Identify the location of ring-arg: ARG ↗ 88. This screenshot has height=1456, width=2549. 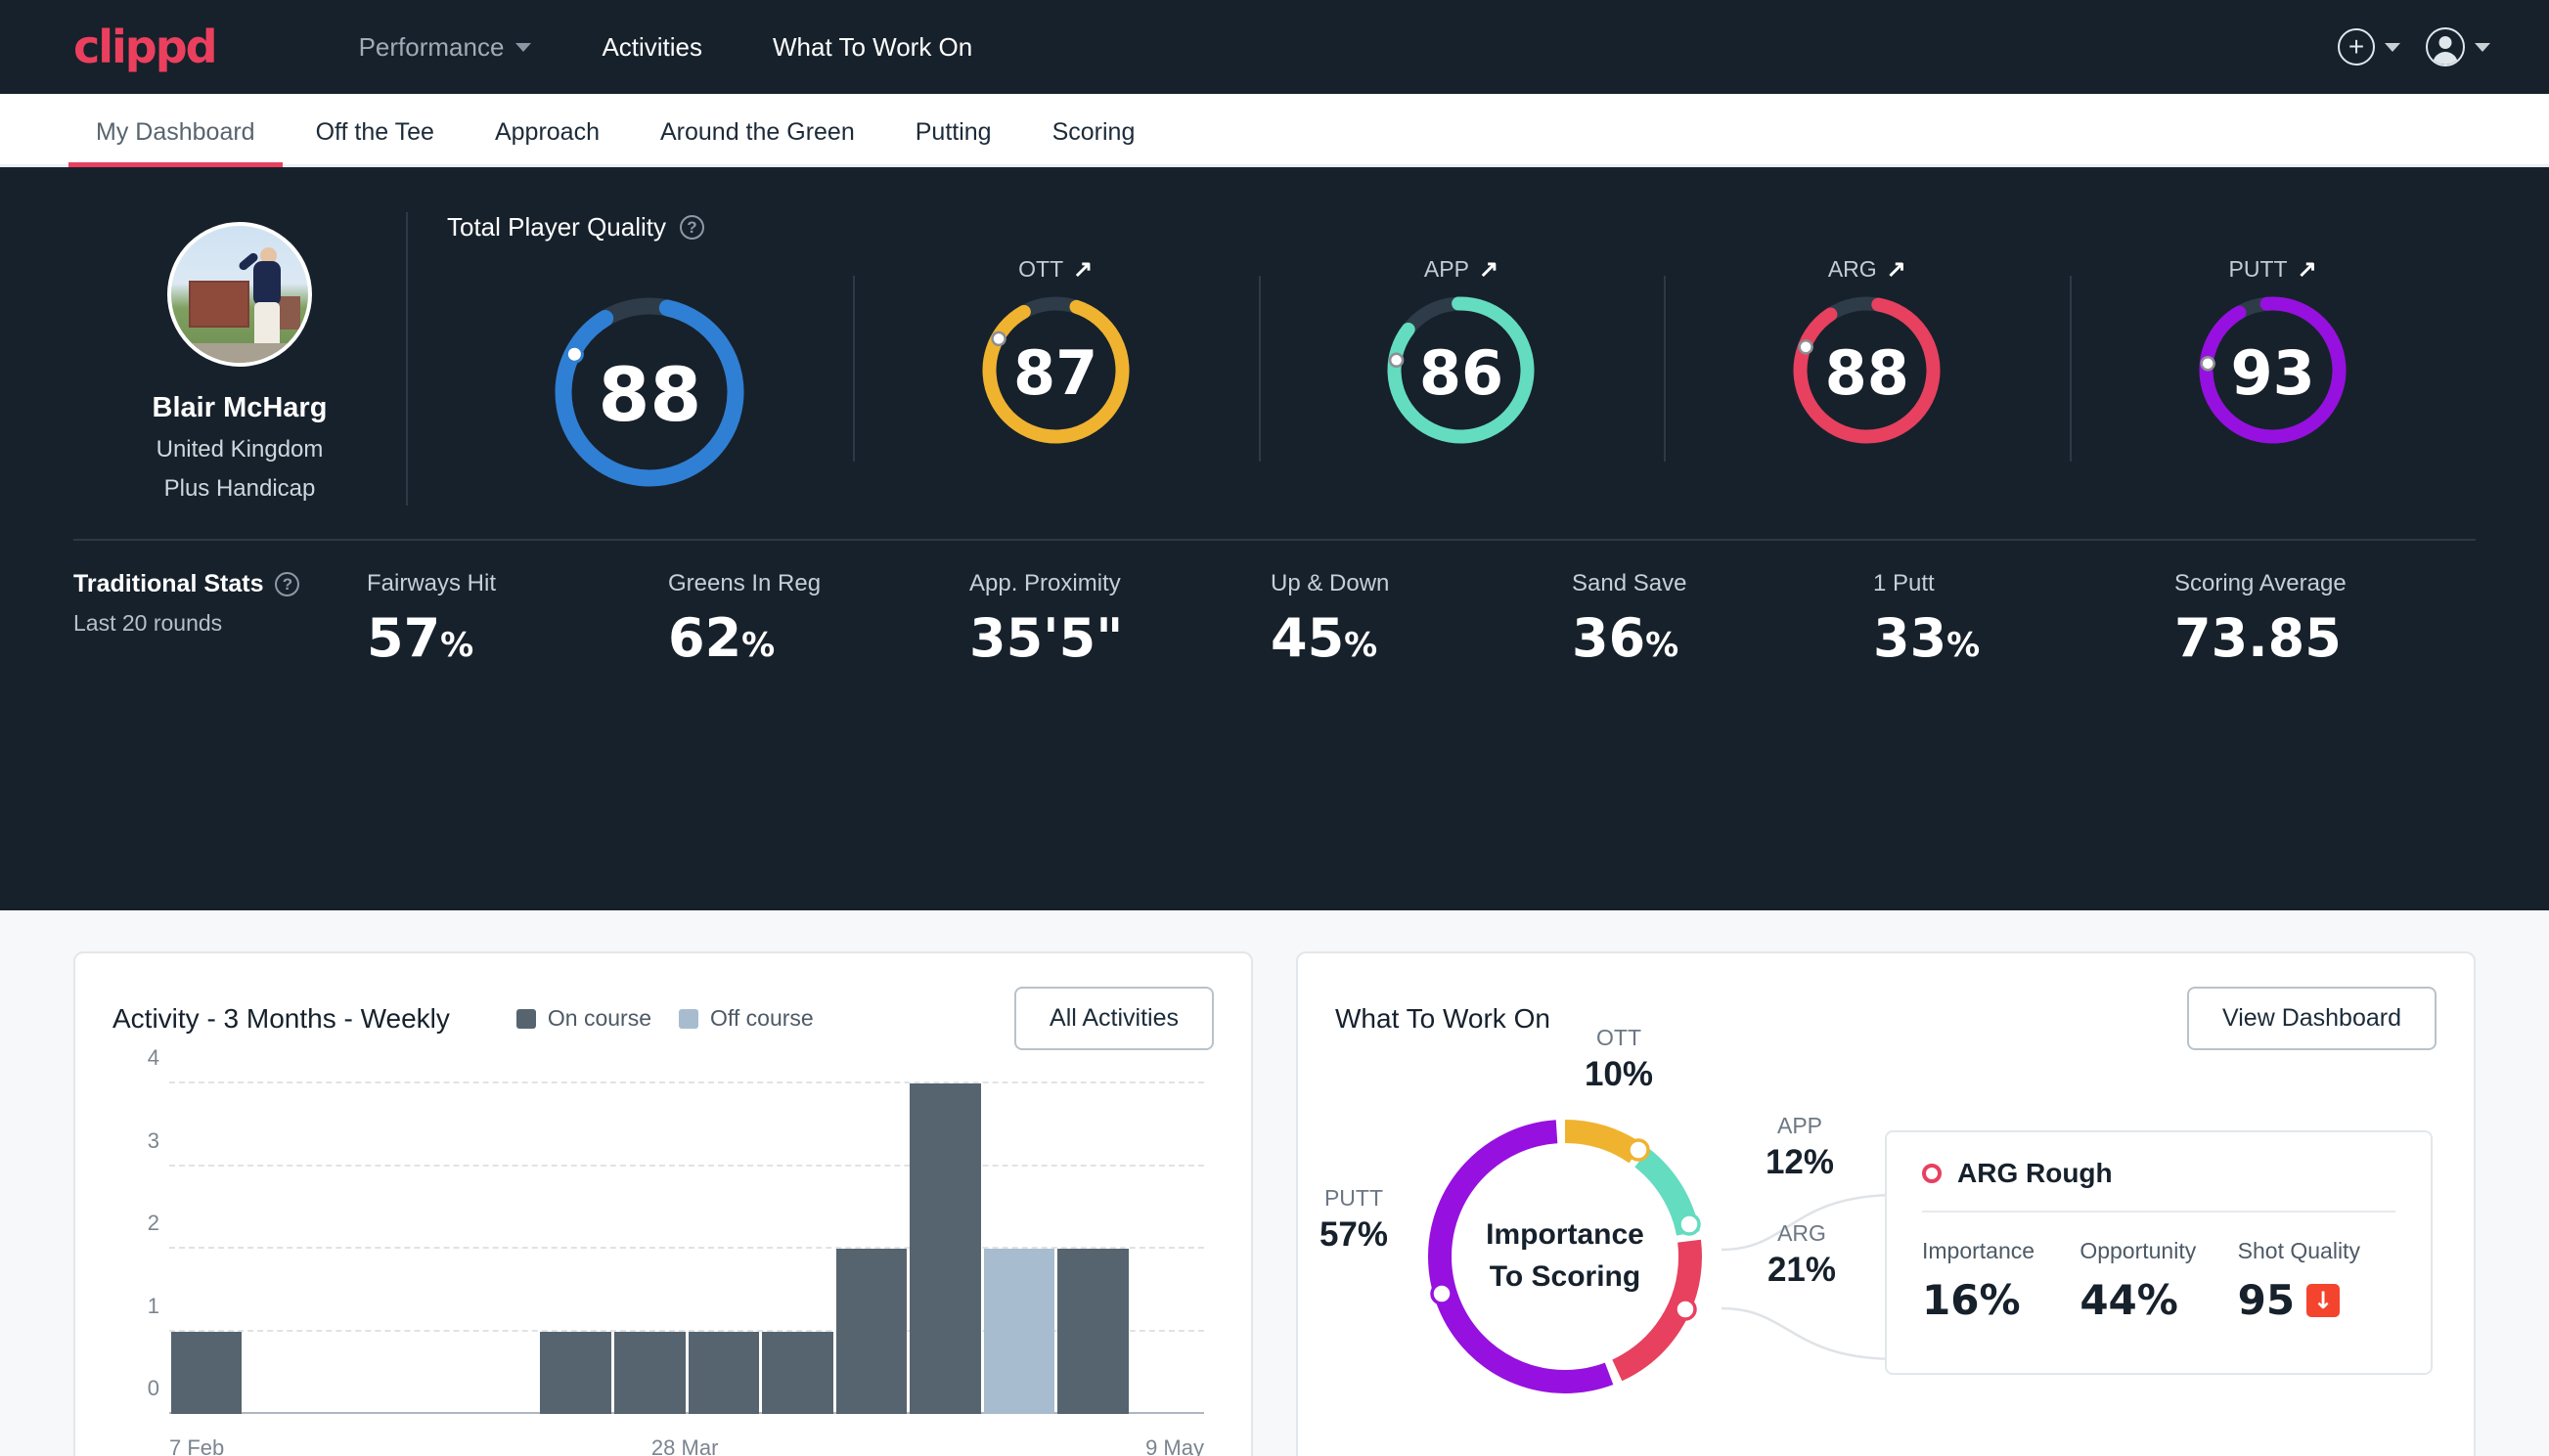
(1867, 358).